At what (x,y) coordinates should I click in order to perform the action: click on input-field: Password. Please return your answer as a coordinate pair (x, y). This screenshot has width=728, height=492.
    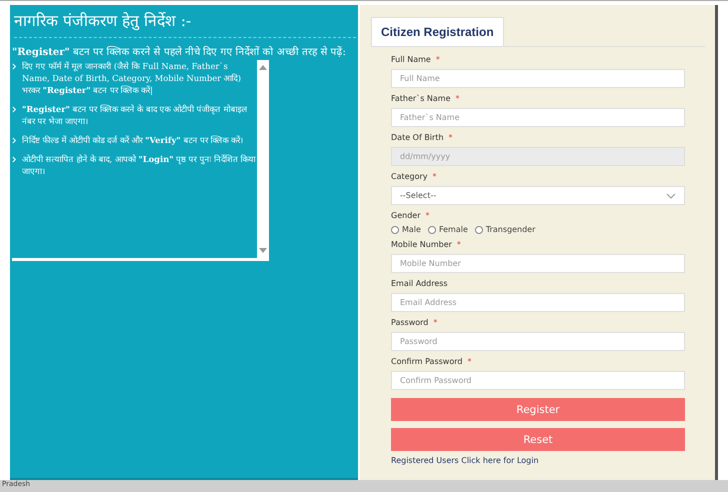
    Looking at the image, I should click on (538, 341).